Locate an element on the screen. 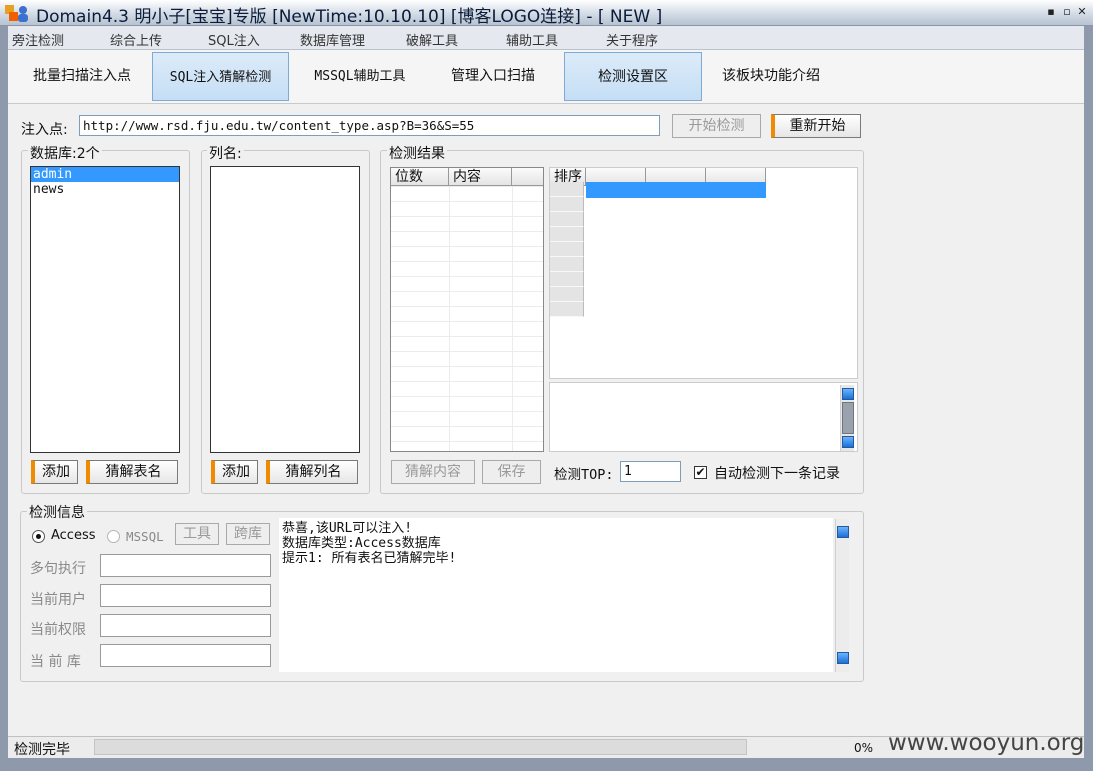  list-item: admin is located at coordinates (105, 174).